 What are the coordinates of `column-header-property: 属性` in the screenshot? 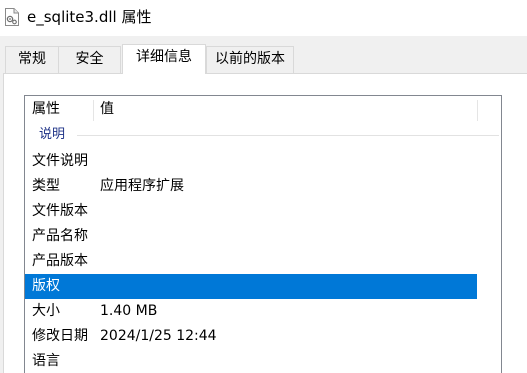 It's located at (59, 109).